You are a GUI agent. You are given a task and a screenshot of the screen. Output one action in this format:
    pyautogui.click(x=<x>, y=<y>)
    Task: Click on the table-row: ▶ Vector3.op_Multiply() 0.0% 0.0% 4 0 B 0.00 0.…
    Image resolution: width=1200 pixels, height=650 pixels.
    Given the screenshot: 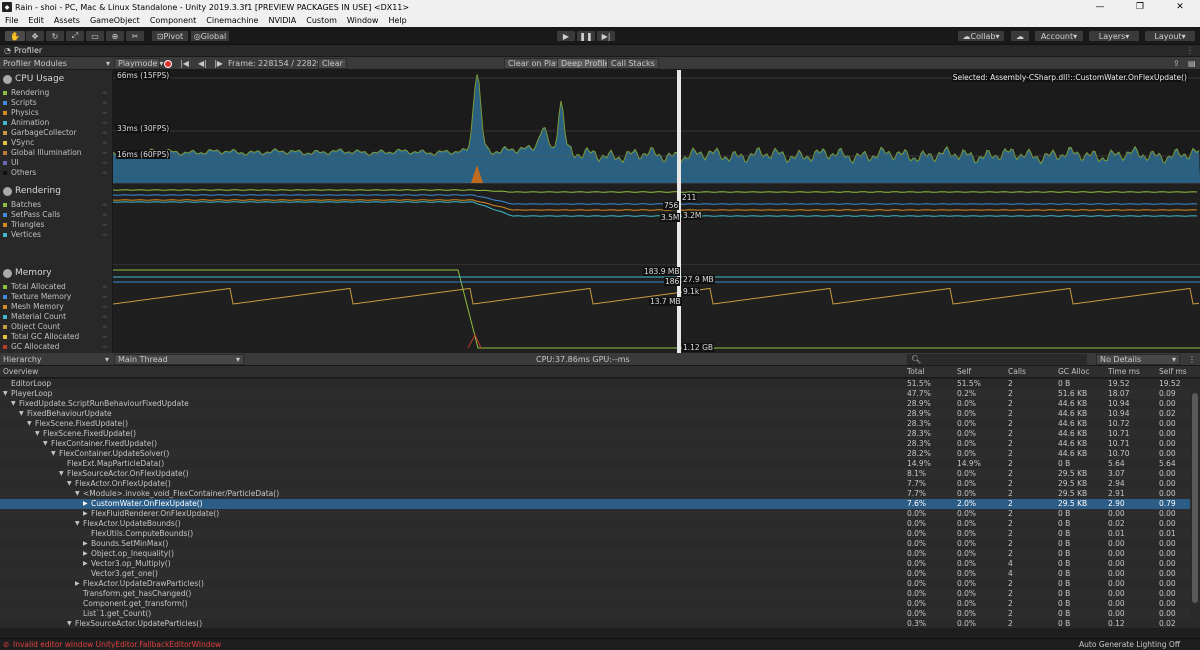 What is the action you would take?
    pyautogui.click(x=595, y=564)
    